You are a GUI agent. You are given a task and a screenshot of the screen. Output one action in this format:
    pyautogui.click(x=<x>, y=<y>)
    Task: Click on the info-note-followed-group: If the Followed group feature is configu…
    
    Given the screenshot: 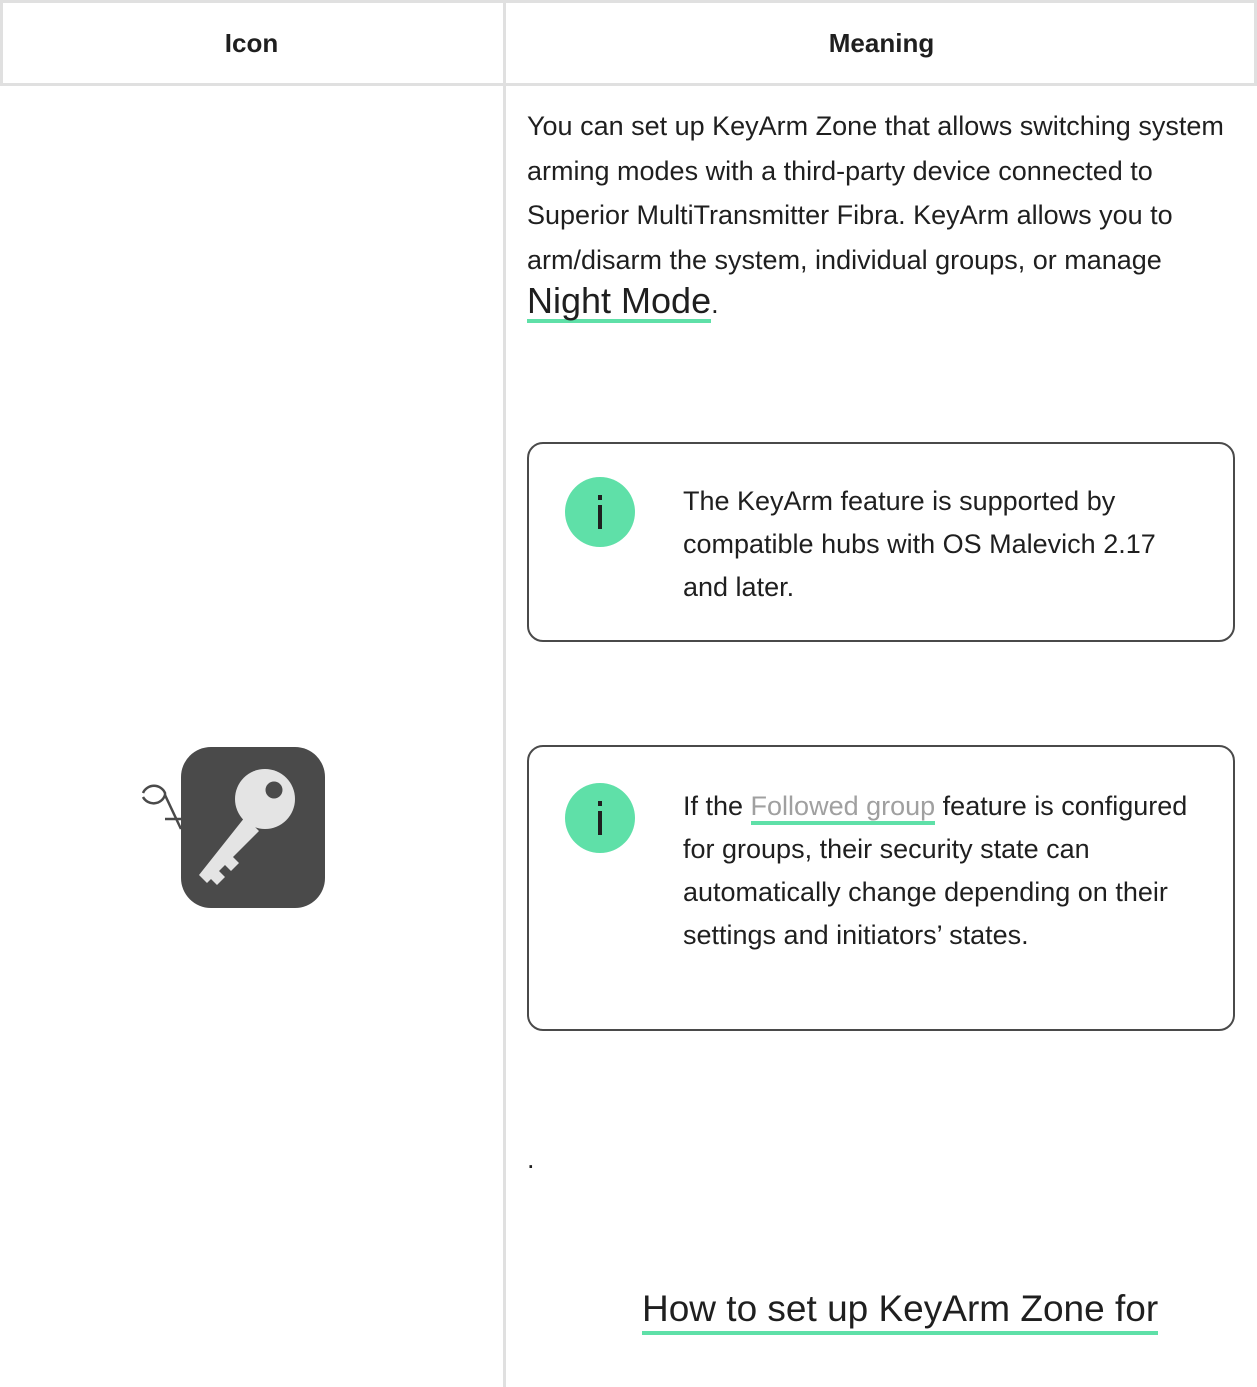 What is the action you would take?
    pyautogui.click(x=881, y=888)
    